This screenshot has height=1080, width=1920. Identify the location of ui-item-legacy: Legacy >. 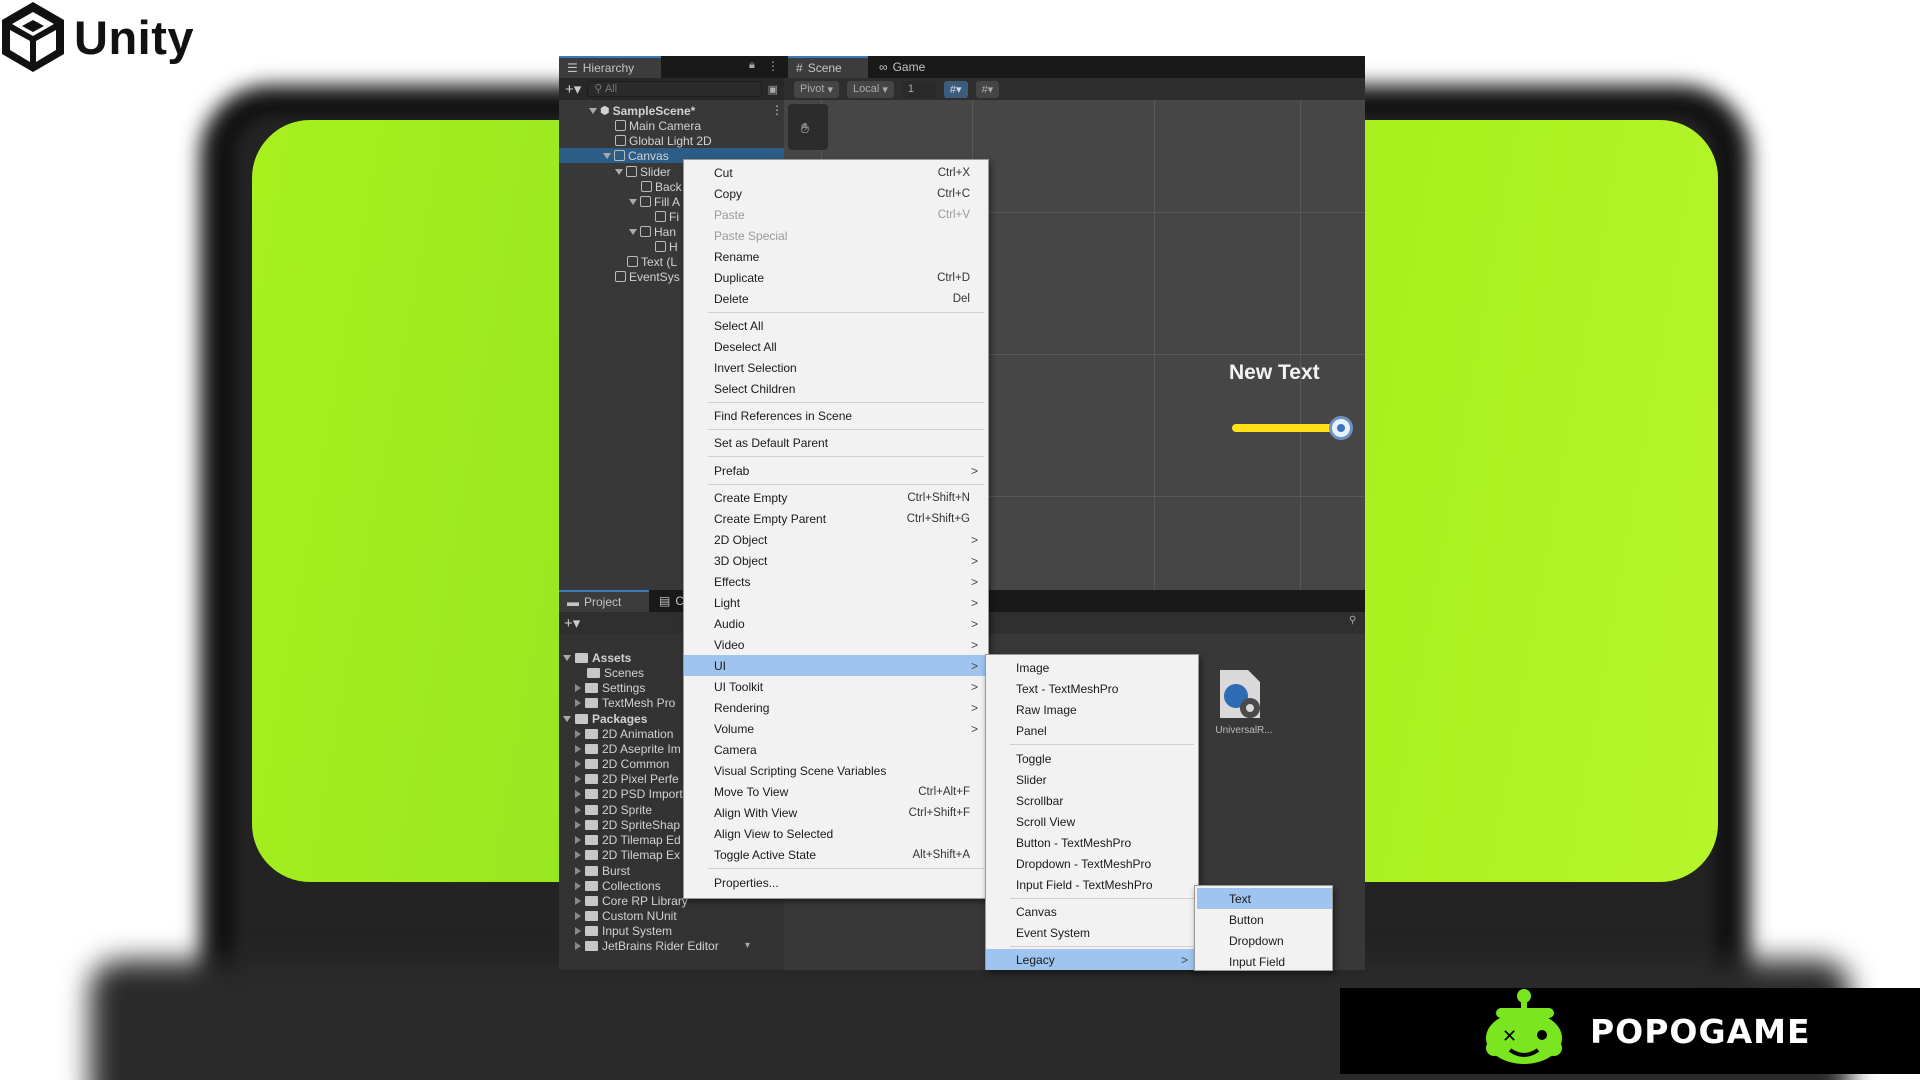
(1092, 959).